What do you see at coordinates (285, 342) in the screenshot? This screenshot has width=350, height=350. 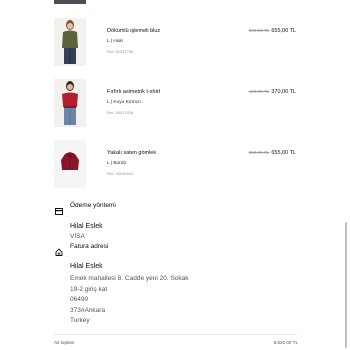 I see `subtotal-value: 5.820,00 TL` at bounding box center [285, 342].